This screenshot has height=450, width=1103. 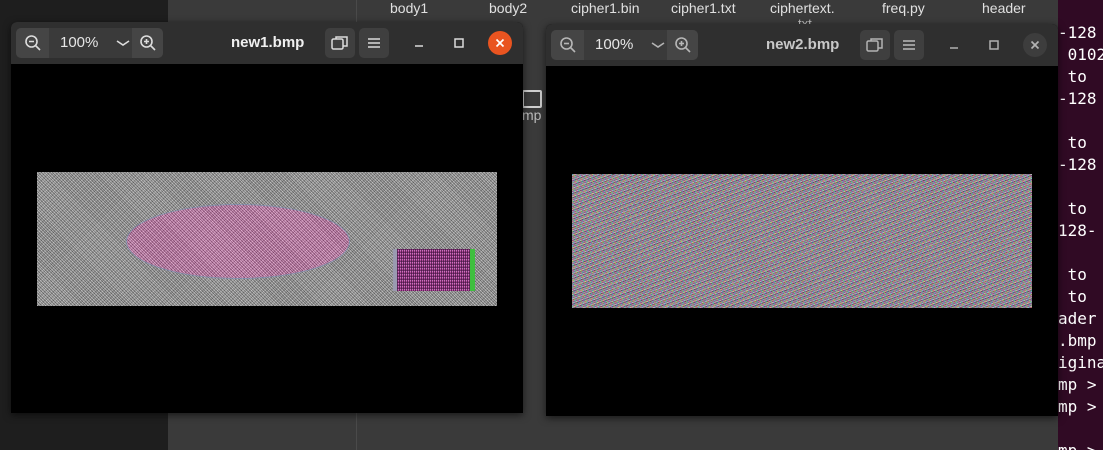 I want to click on window-title: new2.bmp, so click(x=803, y=44).